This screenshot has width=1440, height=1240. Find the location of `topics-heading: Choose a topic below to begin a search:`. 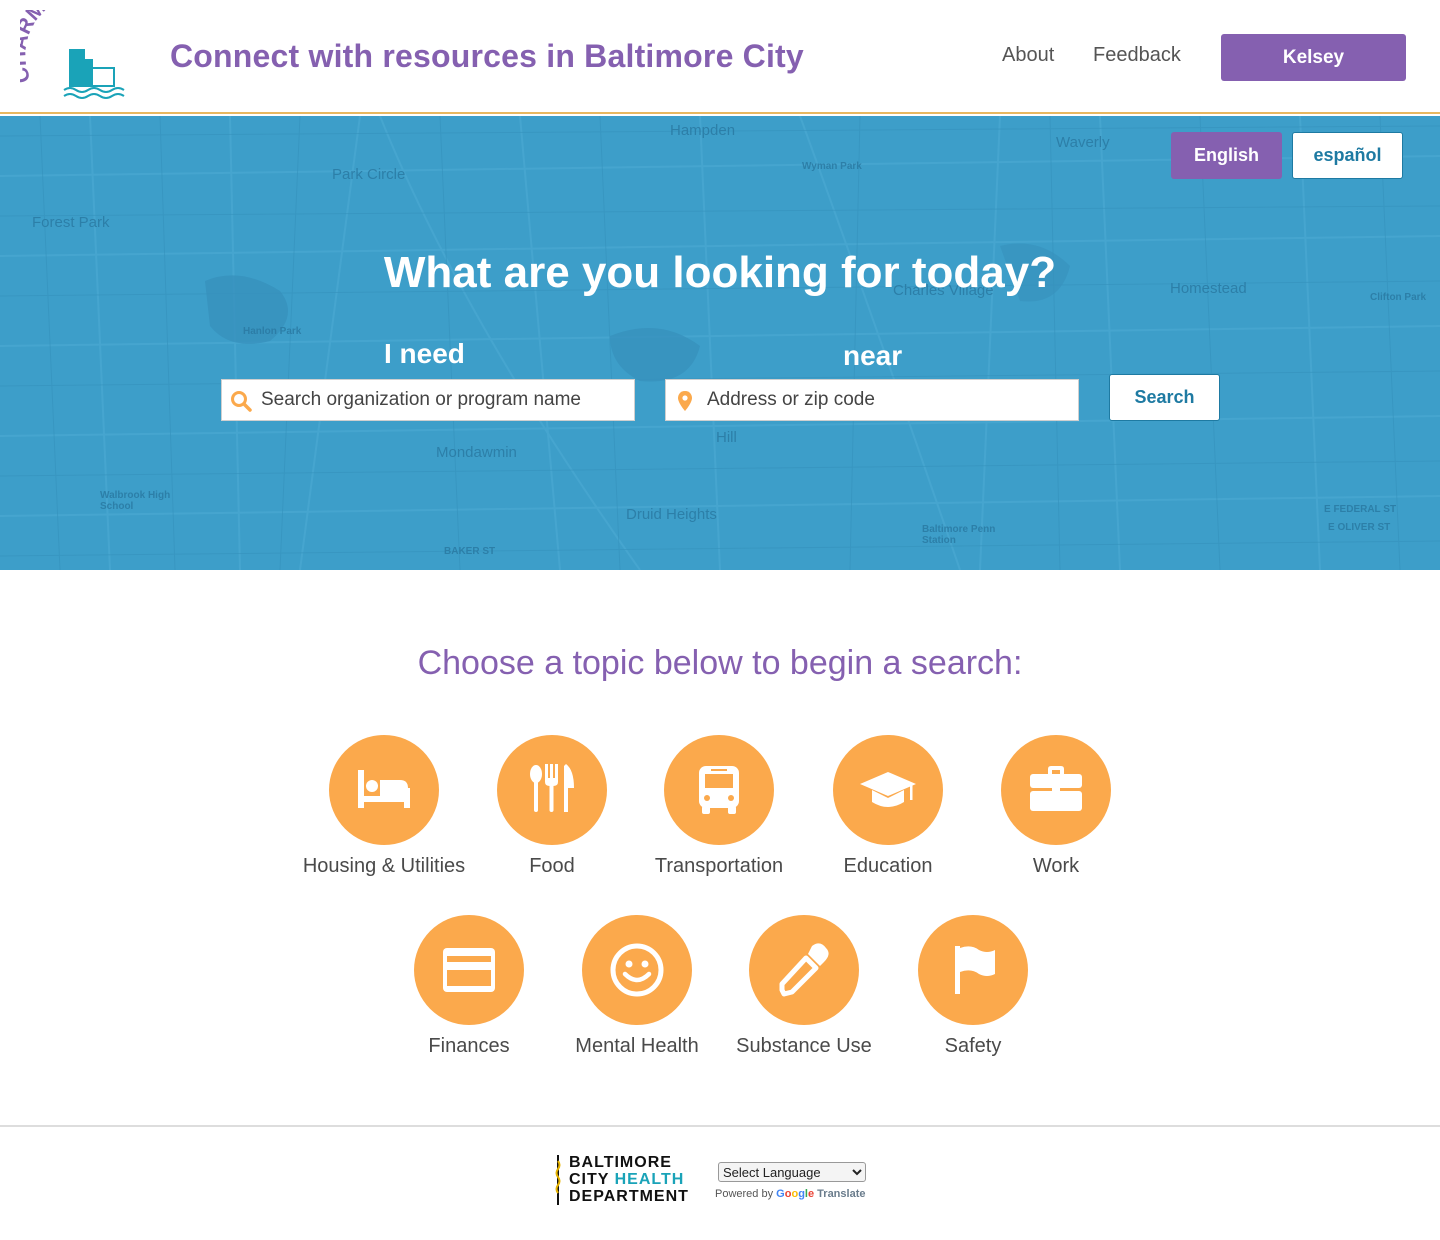

topics-heading: Choose a topic below to begin a search: is located at coordinates (720, 663).